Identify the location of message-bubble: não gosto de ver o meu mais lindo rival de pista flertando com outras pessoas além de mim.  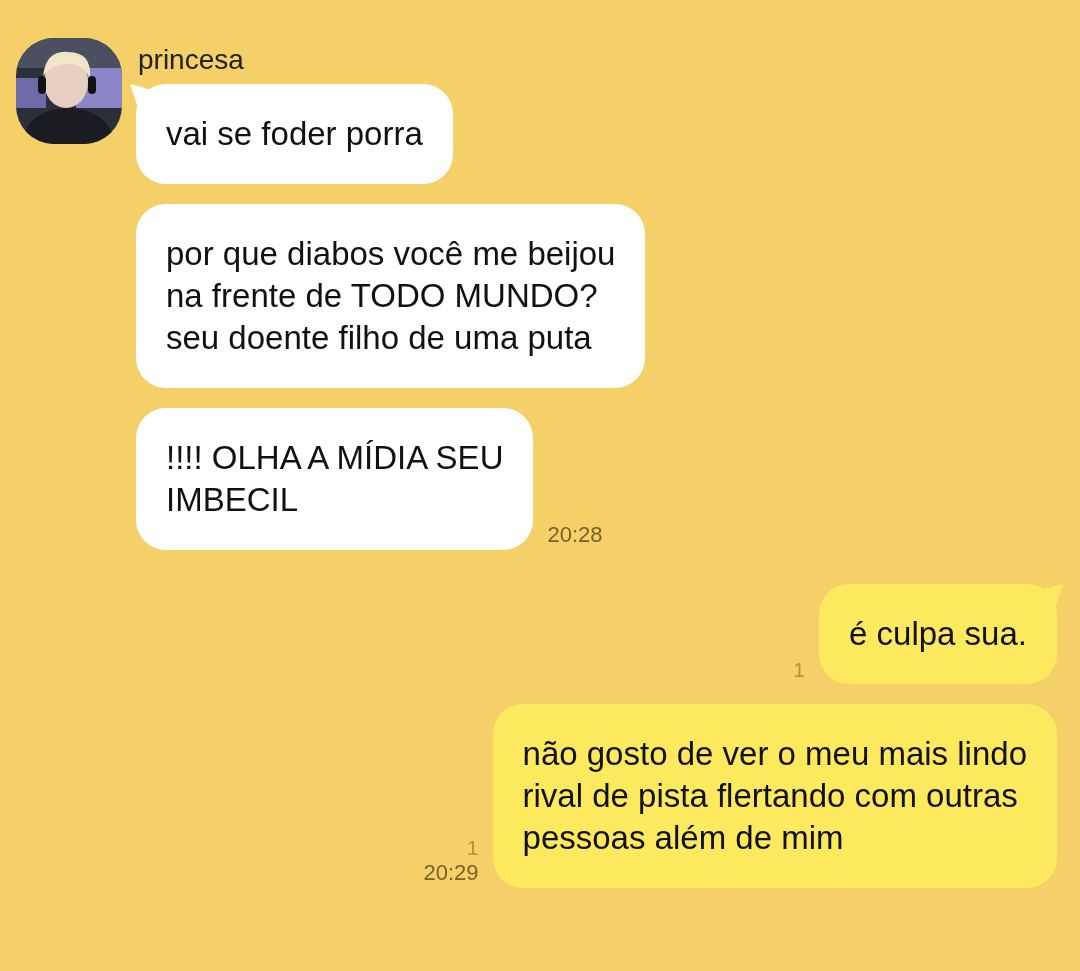
(774, 796).